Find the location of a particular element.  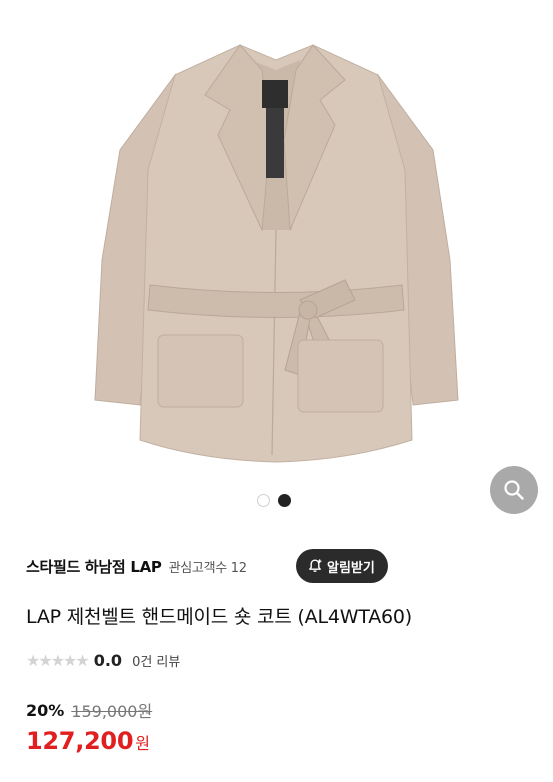

rating-stars: ★★★★★ is located at coordinates (58, 660).